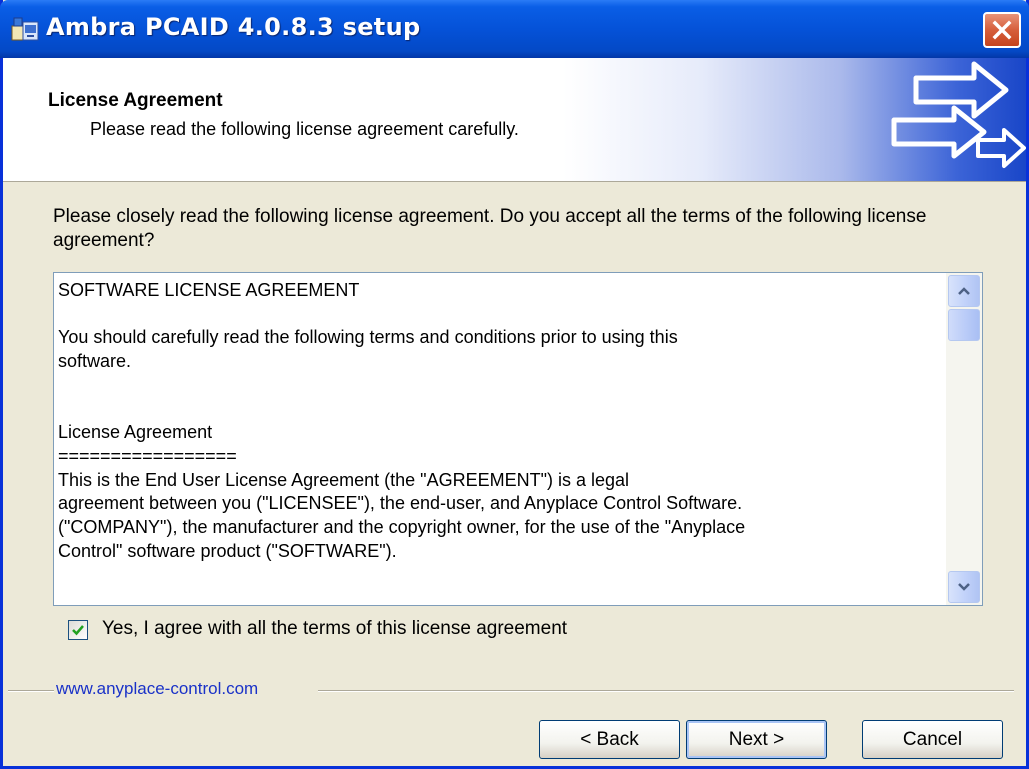 The height and width of the screenshot is (769, 1029). What do you see at coordinates (756, 739) in the screenshot?
I see `next-button: Next >` at bounding box center [756, 739].